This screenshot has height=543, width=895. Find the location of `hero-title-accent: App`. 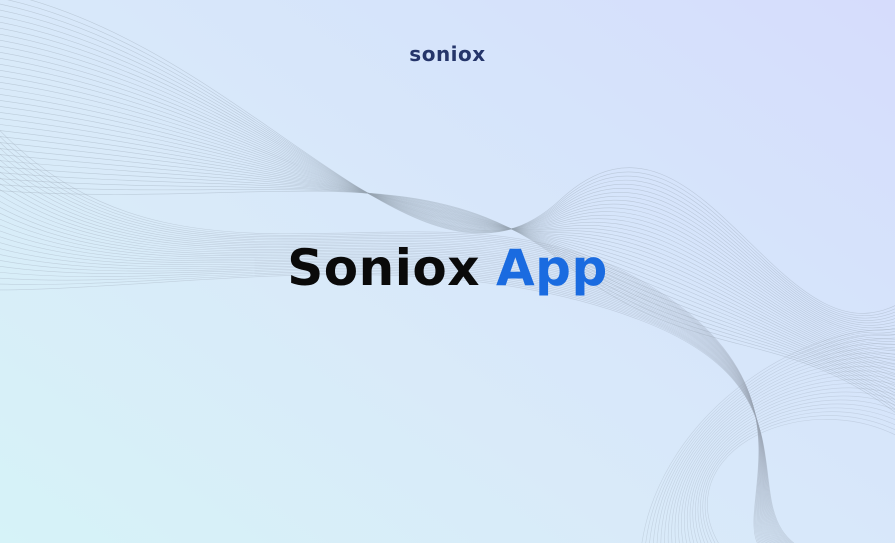

hero-title-accent: App is located at coordinates (551, 268).